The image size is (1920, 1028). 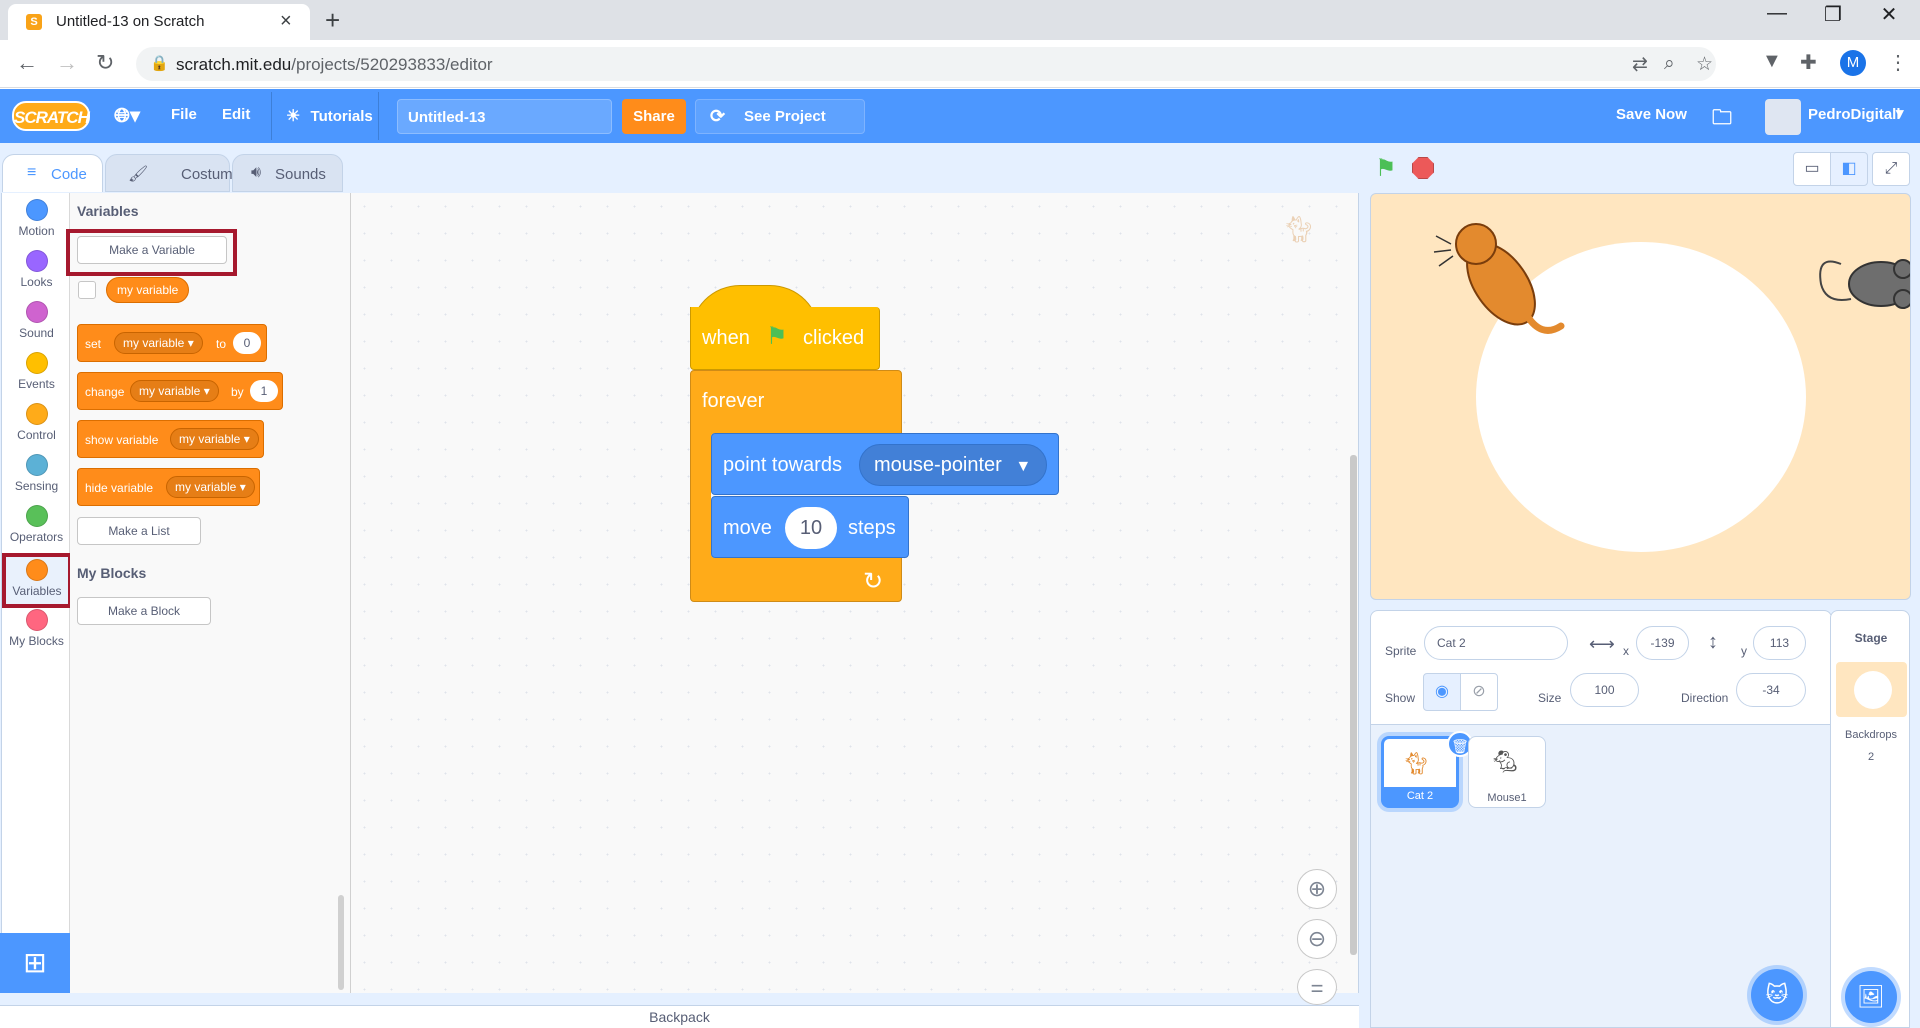 I want to click on when-flag-clicked-hat-block: when ⚑ clicked, so click(x=785, y=330).